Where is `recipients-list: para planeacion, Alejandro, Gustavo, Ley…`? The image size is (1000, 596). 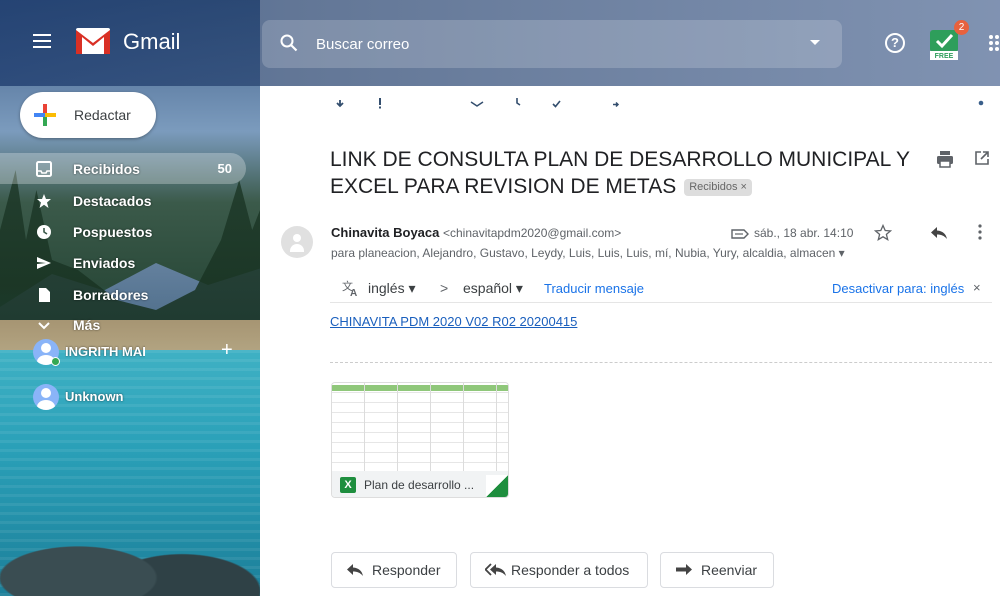 recipients-list: para planeacion, Alejandro, Gustavo, Ley… is located at coordinates (588, 253).